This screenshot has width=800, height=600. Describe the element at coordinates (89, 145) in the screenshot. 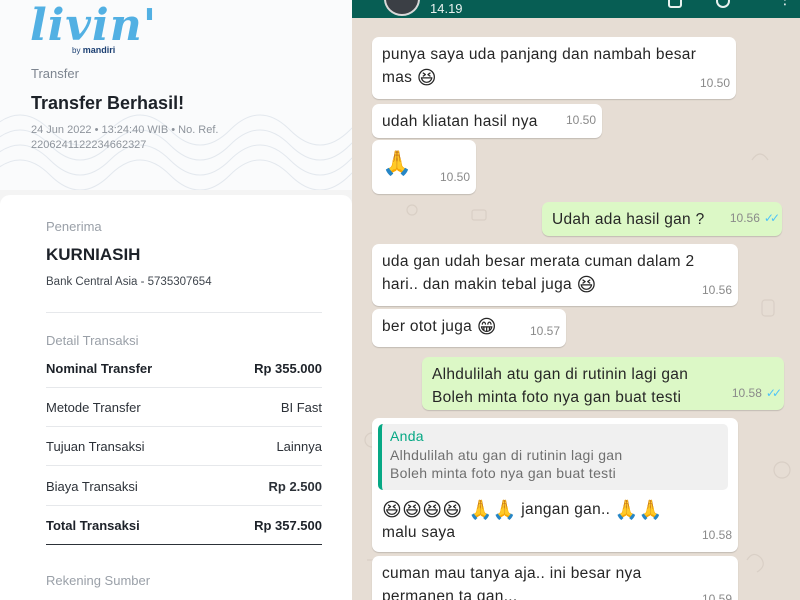

I see `reference-number: 2206241122234662327` at that location.